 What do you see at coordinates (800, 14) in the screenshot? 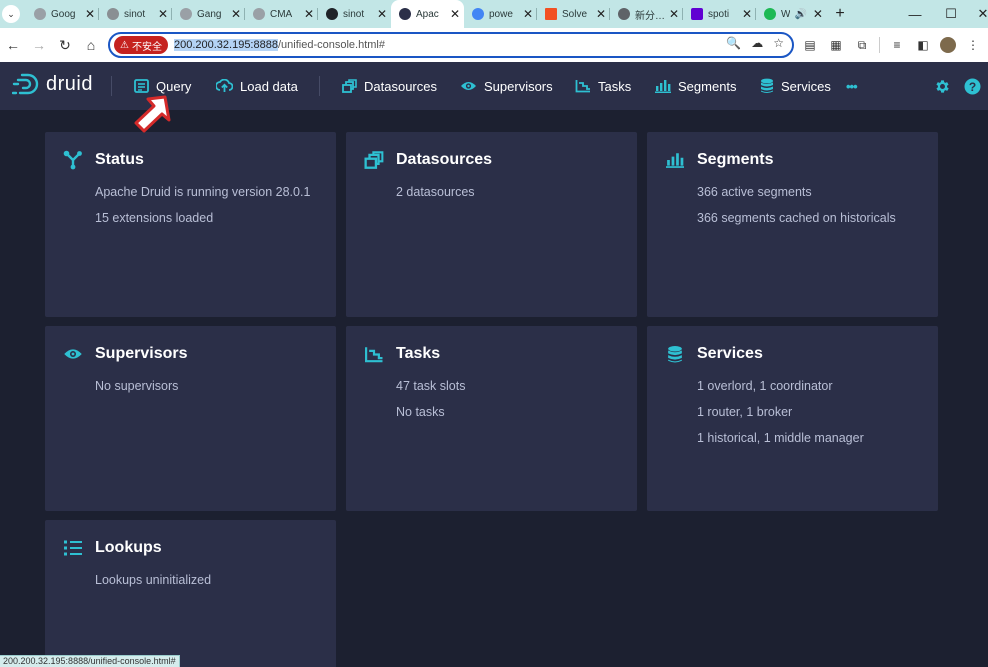
I see `tab-audio-icon: 🔊` at bounding box center [800, 14].